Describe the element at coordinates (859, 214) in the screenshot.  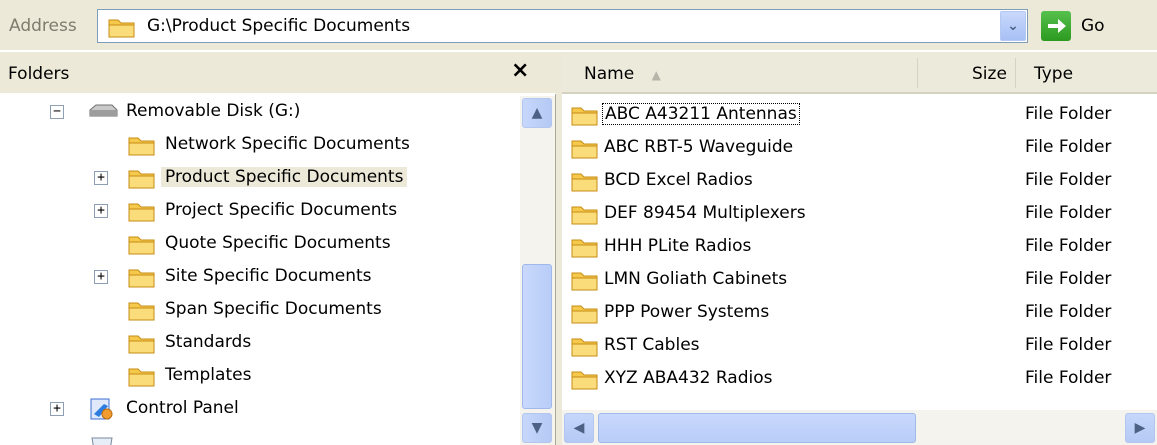
I see `list-item: DEF 89454 Multiplexers File Folder` at that location.